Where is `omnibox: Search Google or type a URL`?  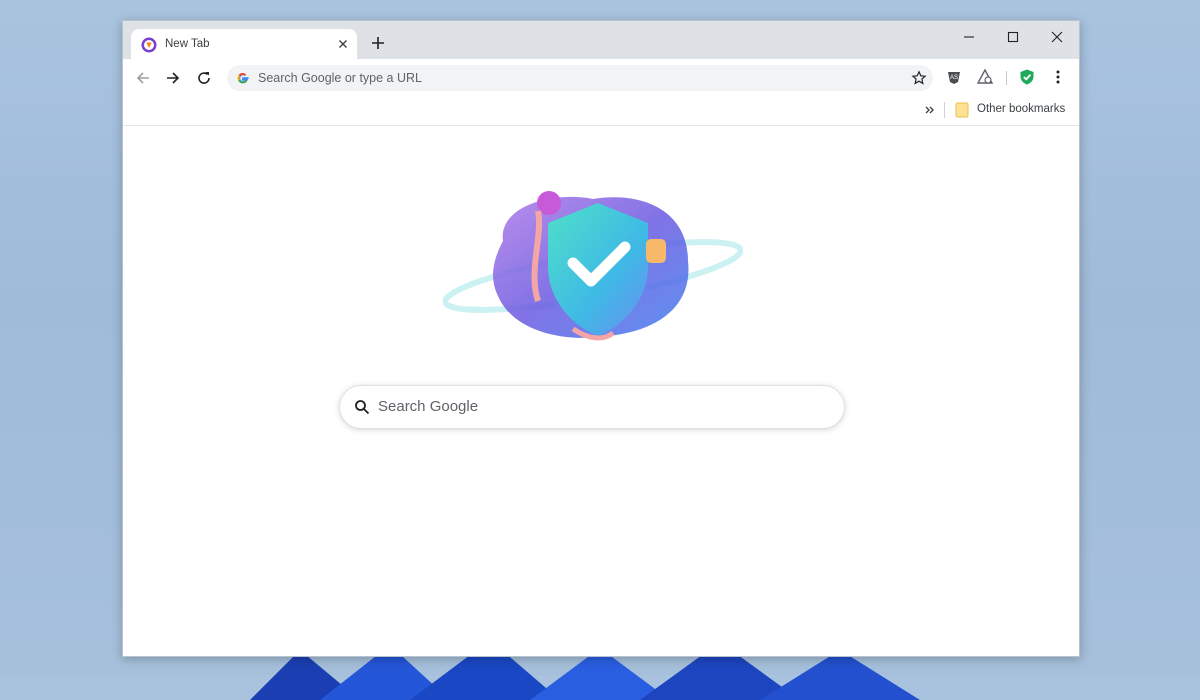
omnibox: Search Google or type a URL is located at coordinates (580, 78).